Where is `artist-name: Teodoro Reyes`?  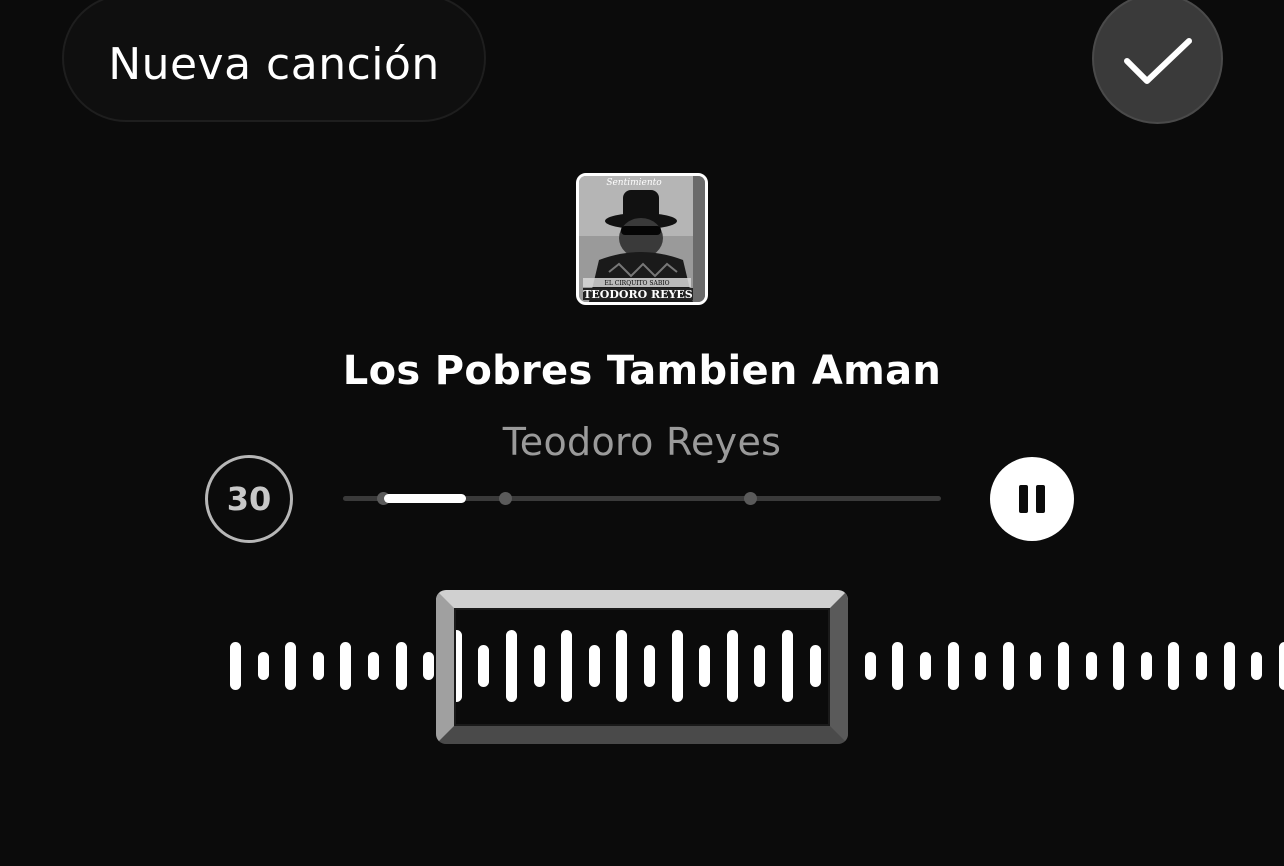
artist-name: Teodoro Reyes is located at coordinates (642, 442).